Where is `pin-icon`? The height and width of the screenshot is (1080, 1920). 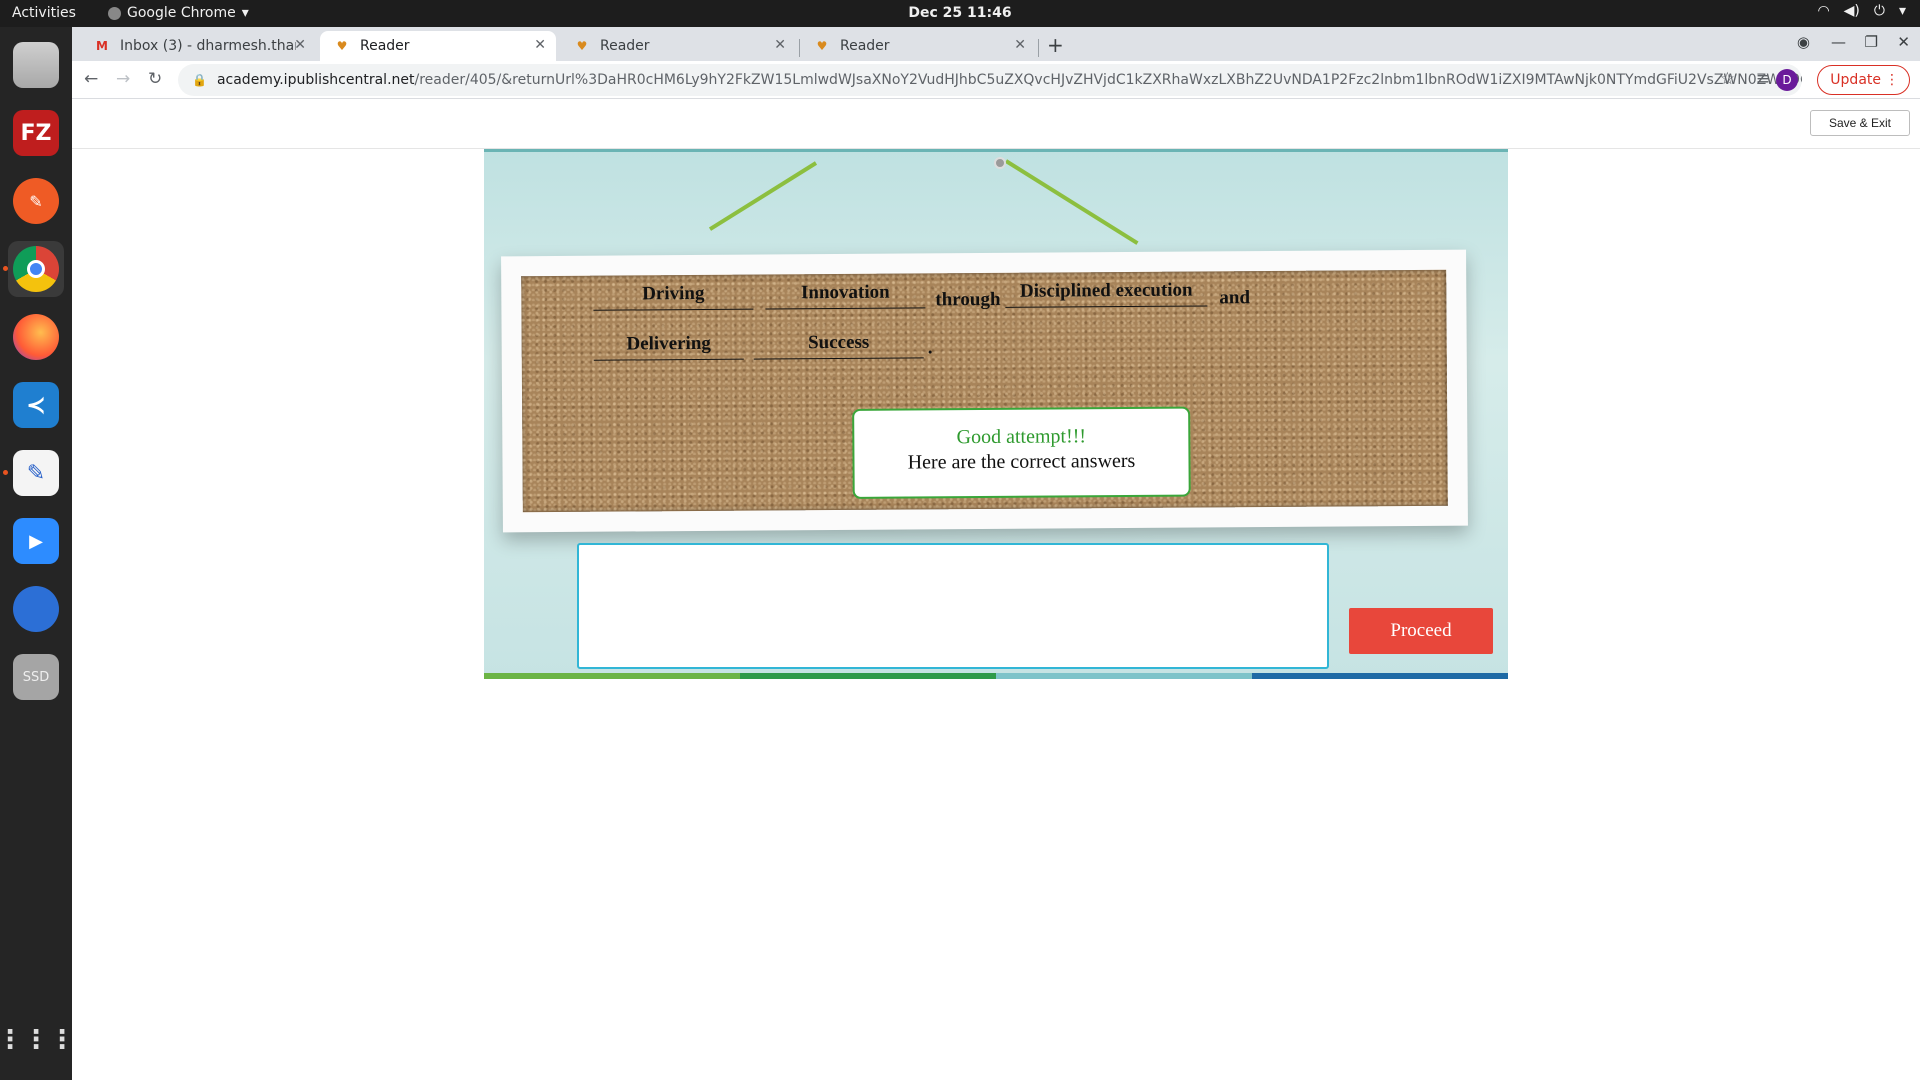 pin-icon is located at coordinates (1000, 163).